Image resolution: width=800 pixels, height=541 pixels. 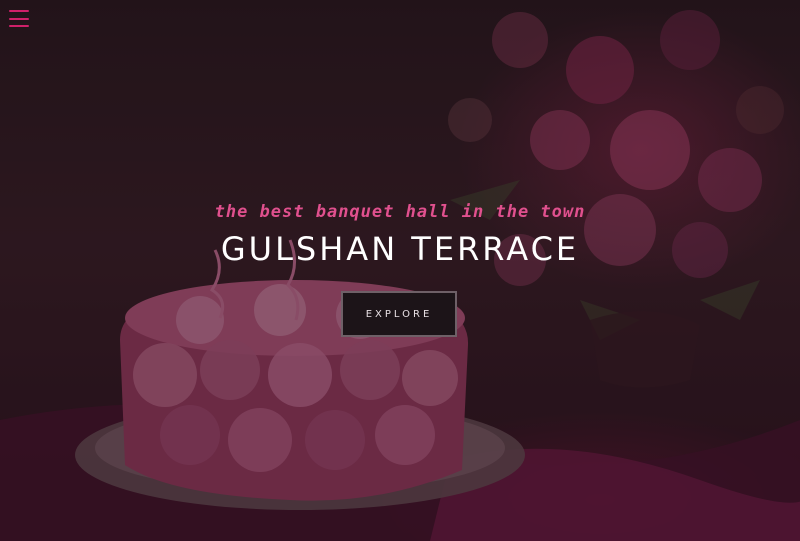 I want to click on explore-button-label: EXPLORE, so click(x=399, y=314).